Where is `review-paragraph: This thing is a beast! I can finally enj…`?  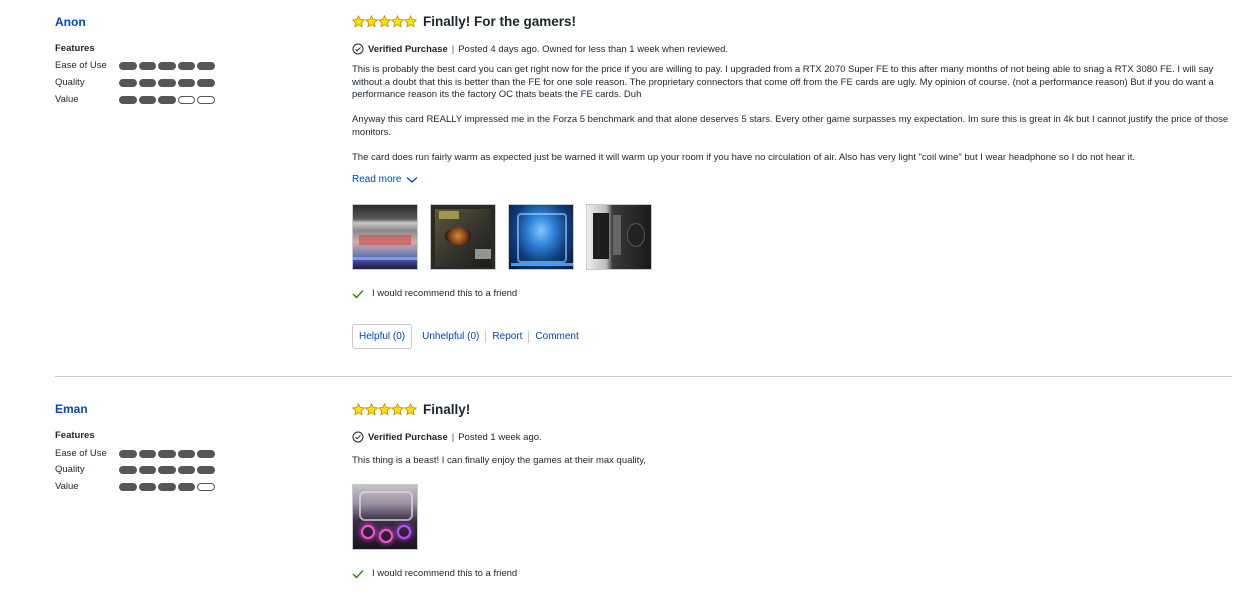
review-paragraph: This thing is a beast! I can finally enj… is located at coordinates (499, 460).